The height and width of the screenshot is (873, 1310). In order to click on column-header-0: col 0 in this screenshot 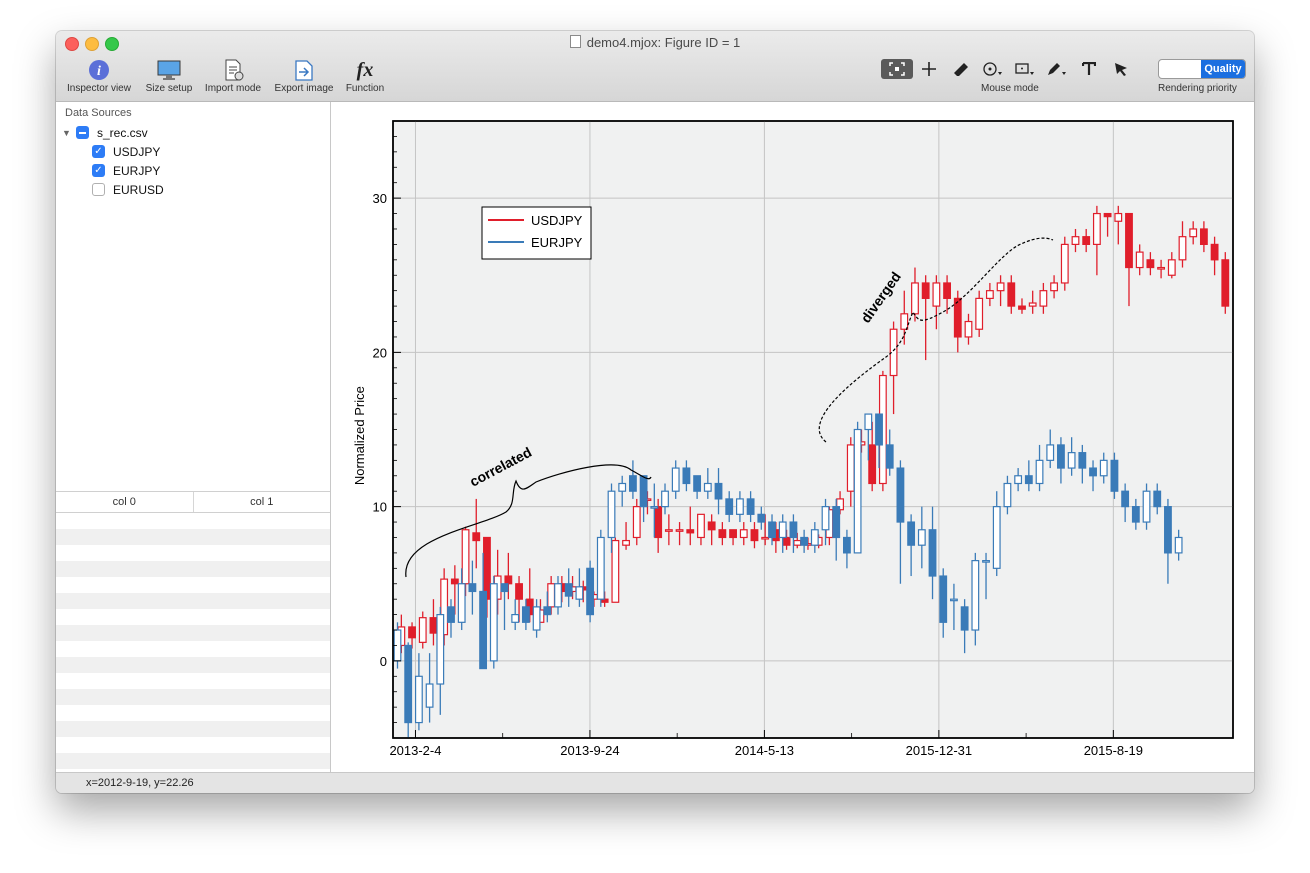, I will do `click(124, 502)`.